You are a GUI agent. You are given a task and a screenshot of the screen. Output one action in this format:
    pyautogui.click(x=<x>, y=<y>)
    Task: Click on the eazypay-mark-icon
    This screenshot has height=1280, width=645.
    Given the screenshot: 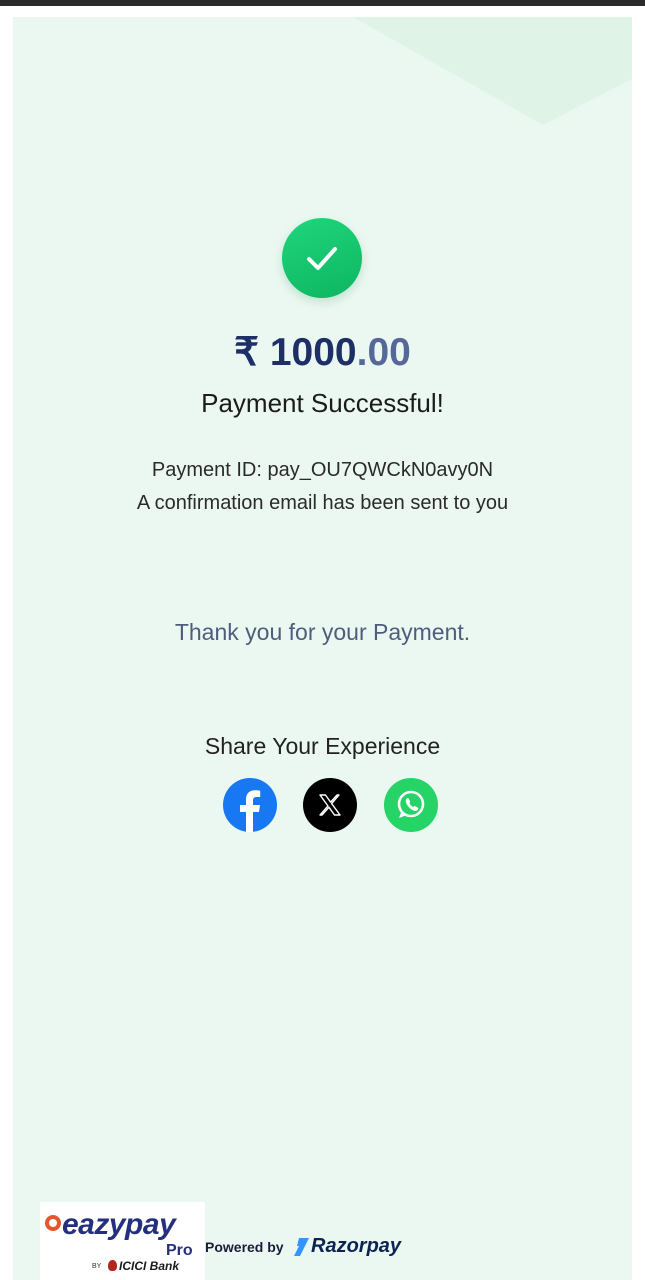 What is the action you would take?
    pyautogui.click(x=53, y=1223)
    